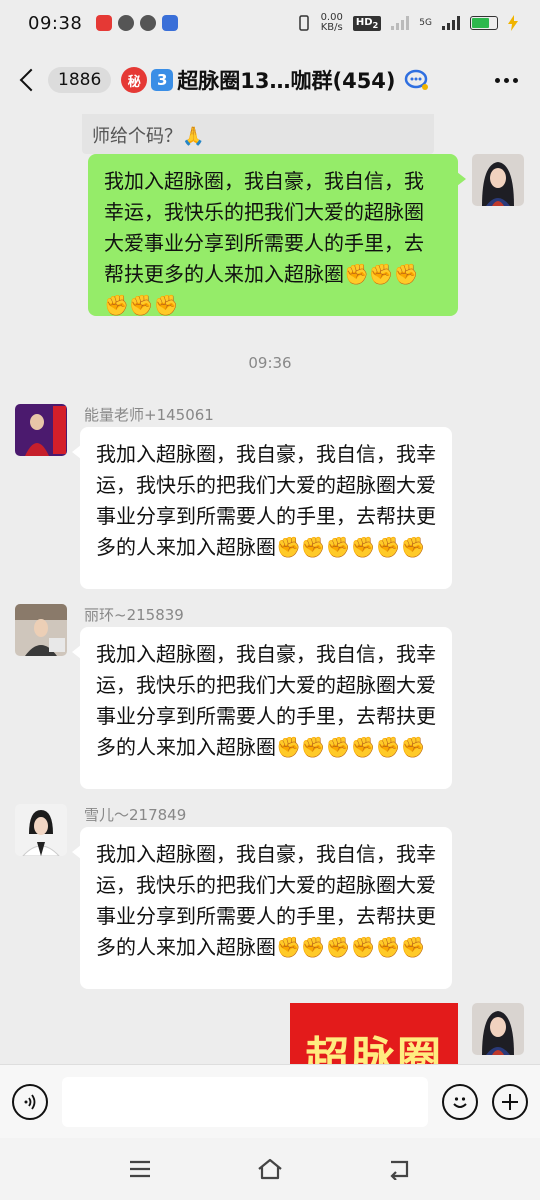 The height and width of the screenshot is (1200, 540). What do you see at coordinates (245, 1101) in the screenshot?
I see `message-input` at bounding box center [245, 1101].